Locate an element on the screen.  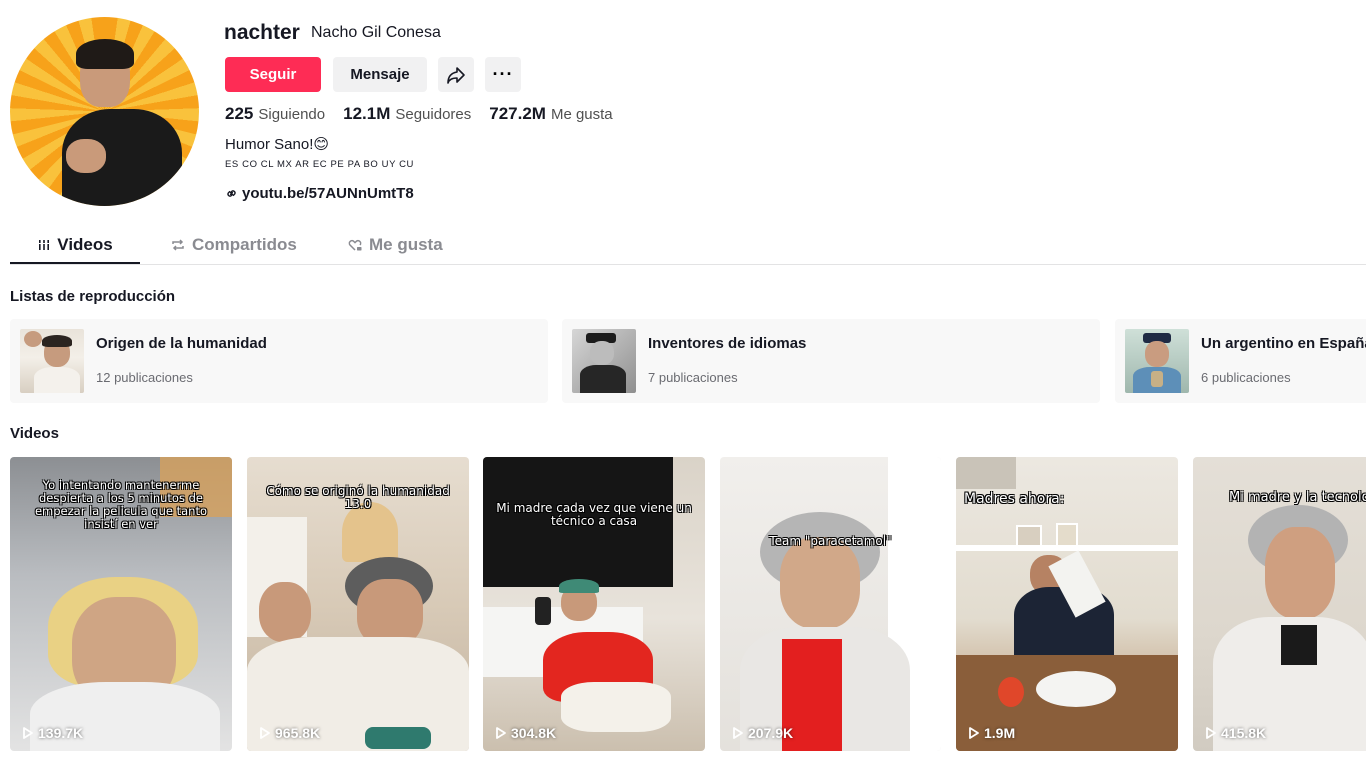
video-views: 207.9K is located at coordinates (762, 733).